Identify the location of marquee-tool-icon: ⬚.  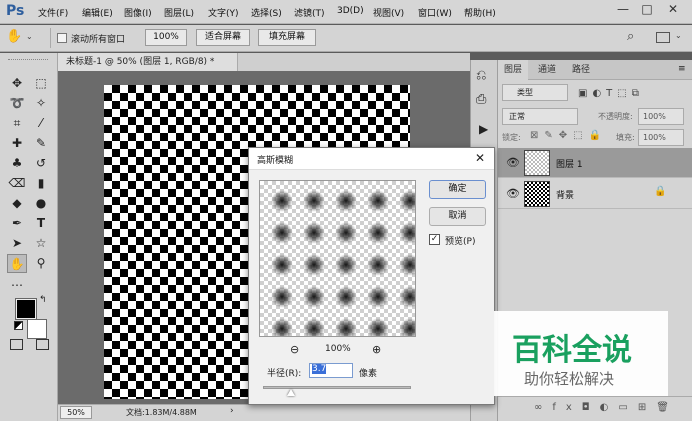
(41, 83).